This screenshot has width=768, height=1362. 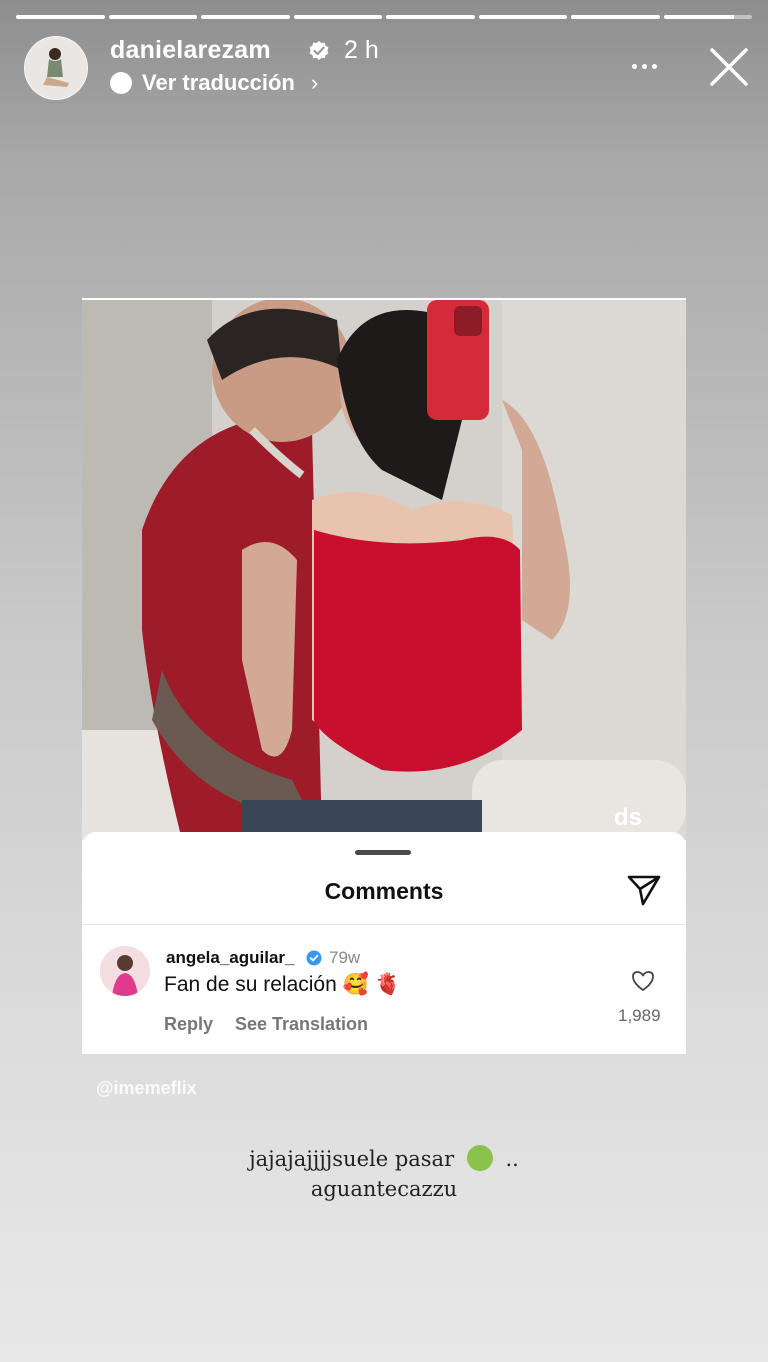 What do you see at coordinates (218, 82) in the screenshot?
I see `translate-label: Ver traducción` at bounding box center [218, 82].